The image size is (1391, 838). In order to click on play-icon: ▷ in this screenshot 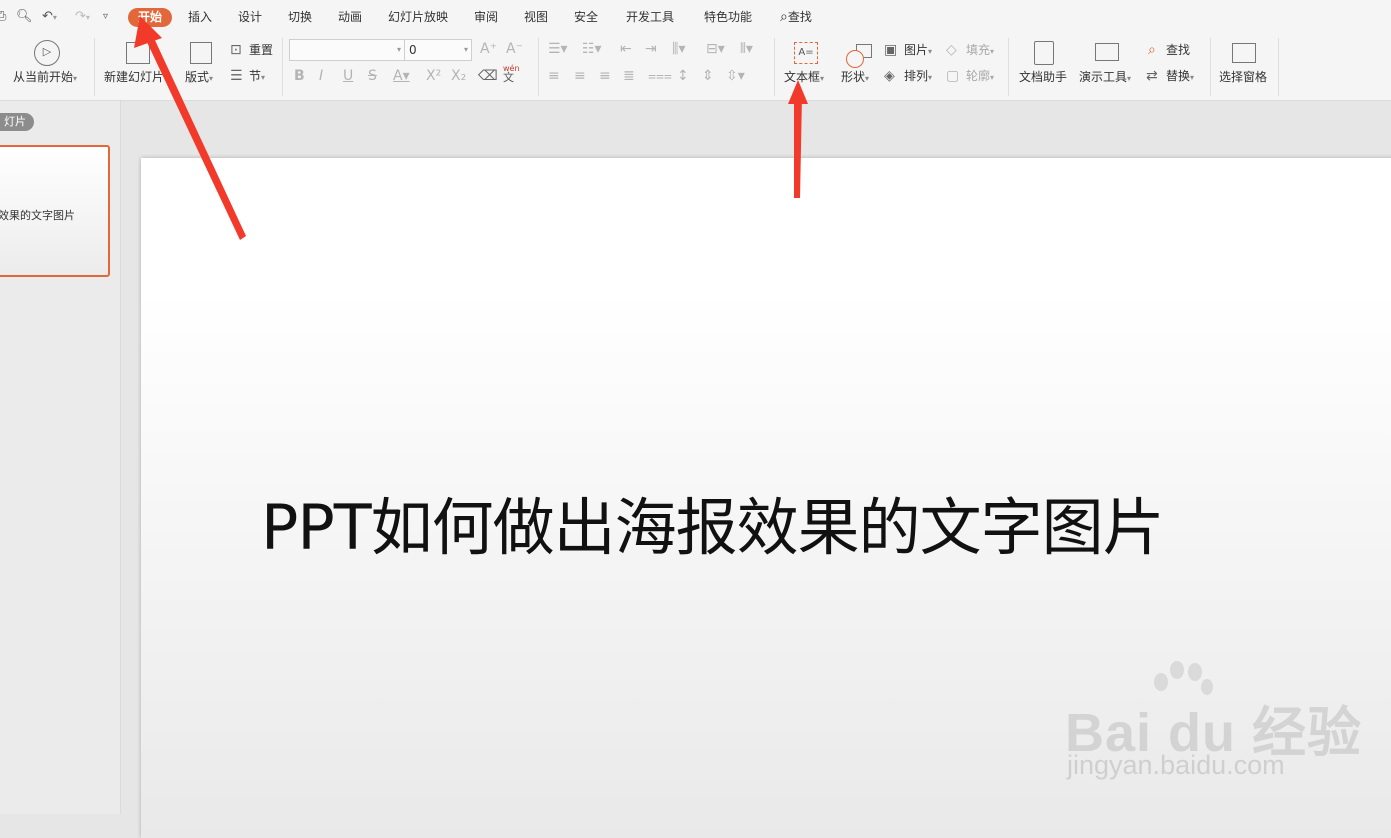, I will do `click(47, 53)`.